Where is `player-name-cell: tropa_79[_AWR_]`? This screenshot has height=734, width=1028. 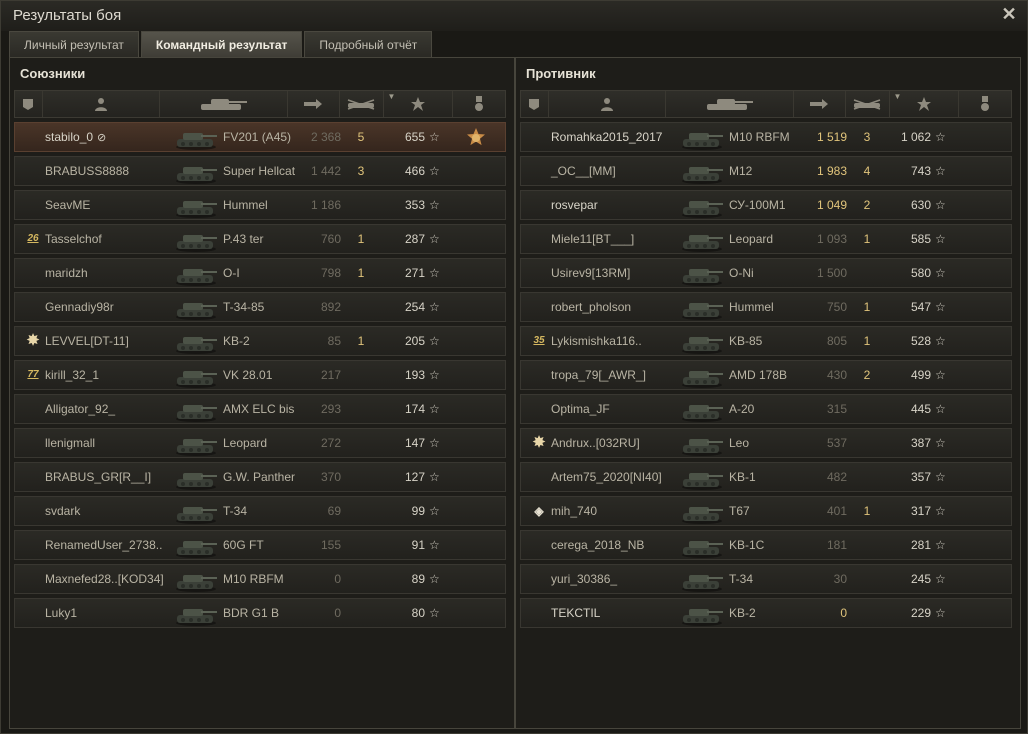
player-name-cell: tropa_79[_AWR_] is located at coordinates (602, 375).